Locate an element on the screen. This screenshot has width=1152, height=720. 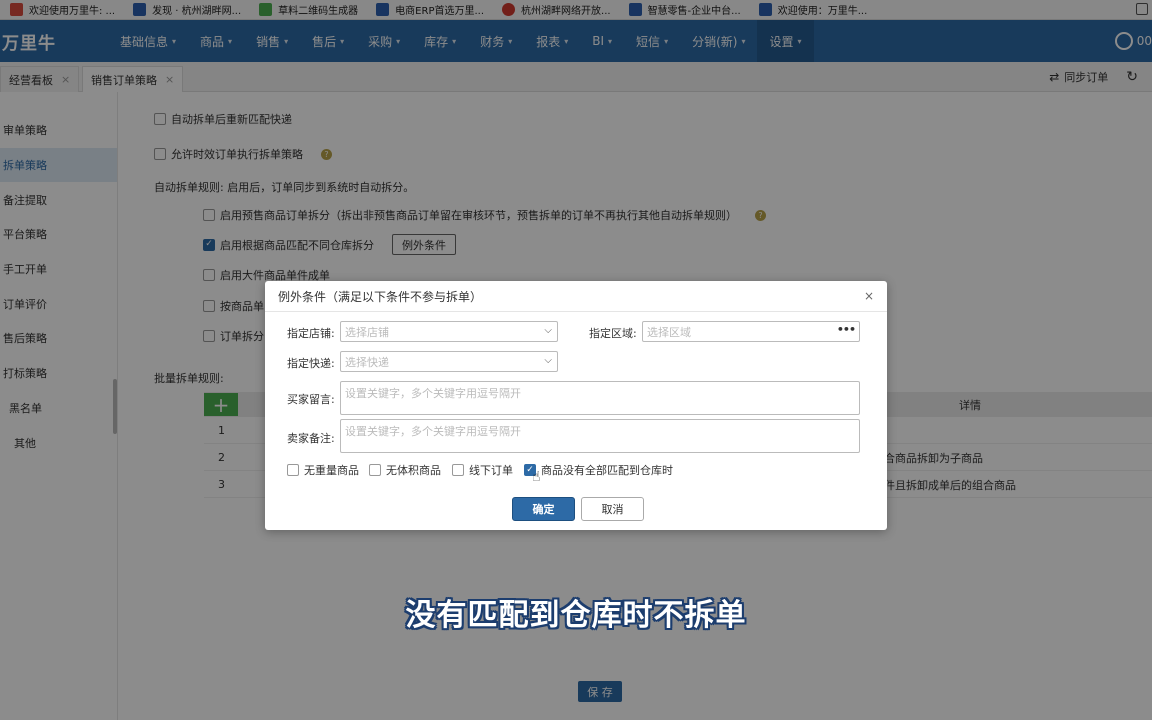
buyer-message-input: 设置关键字，多个关键字用逗号隔开 is located at coordinates (600, 398).